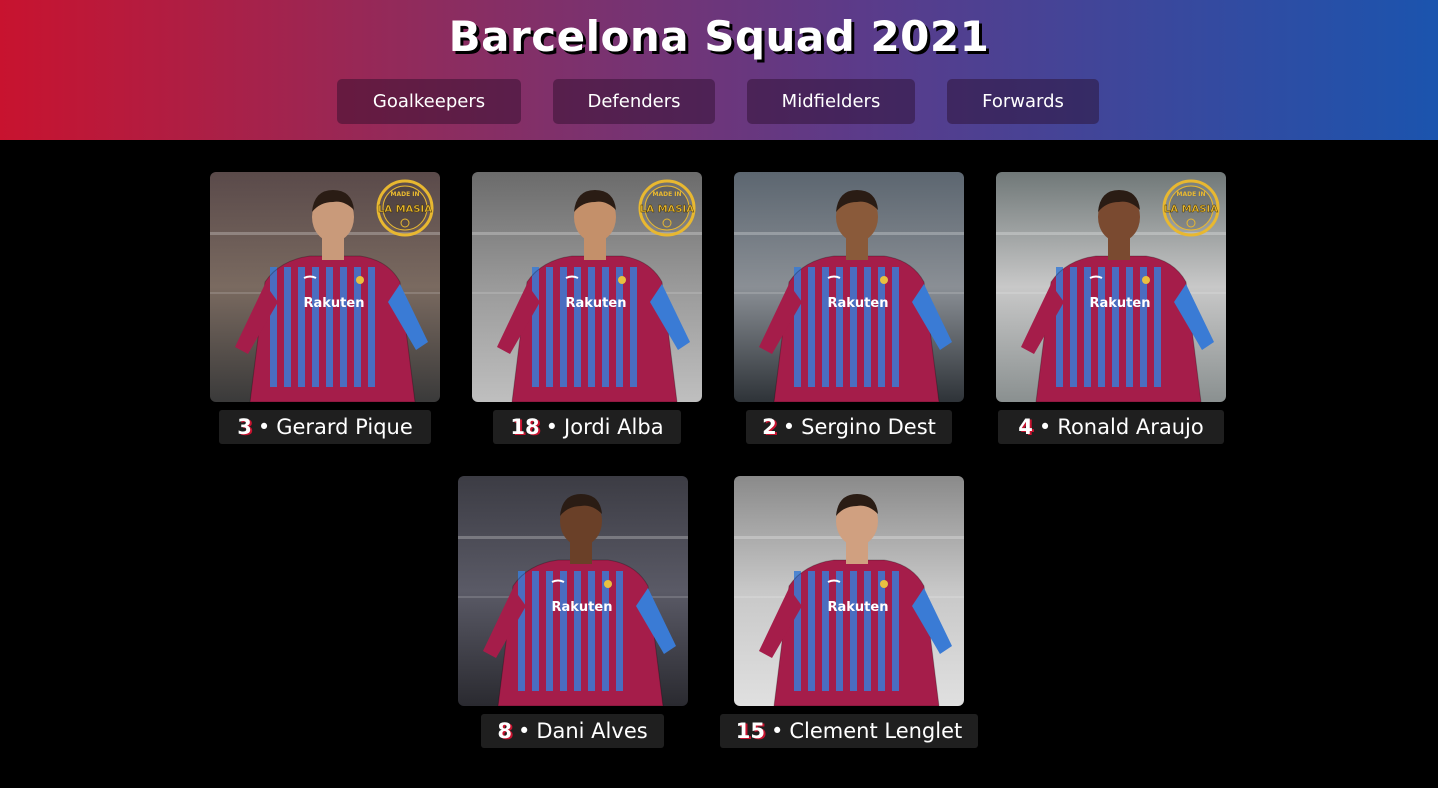 This screenshot has width=1438, height=788. I want to click on player-caption: 3 • Gerard Pique, so click(325, 427).